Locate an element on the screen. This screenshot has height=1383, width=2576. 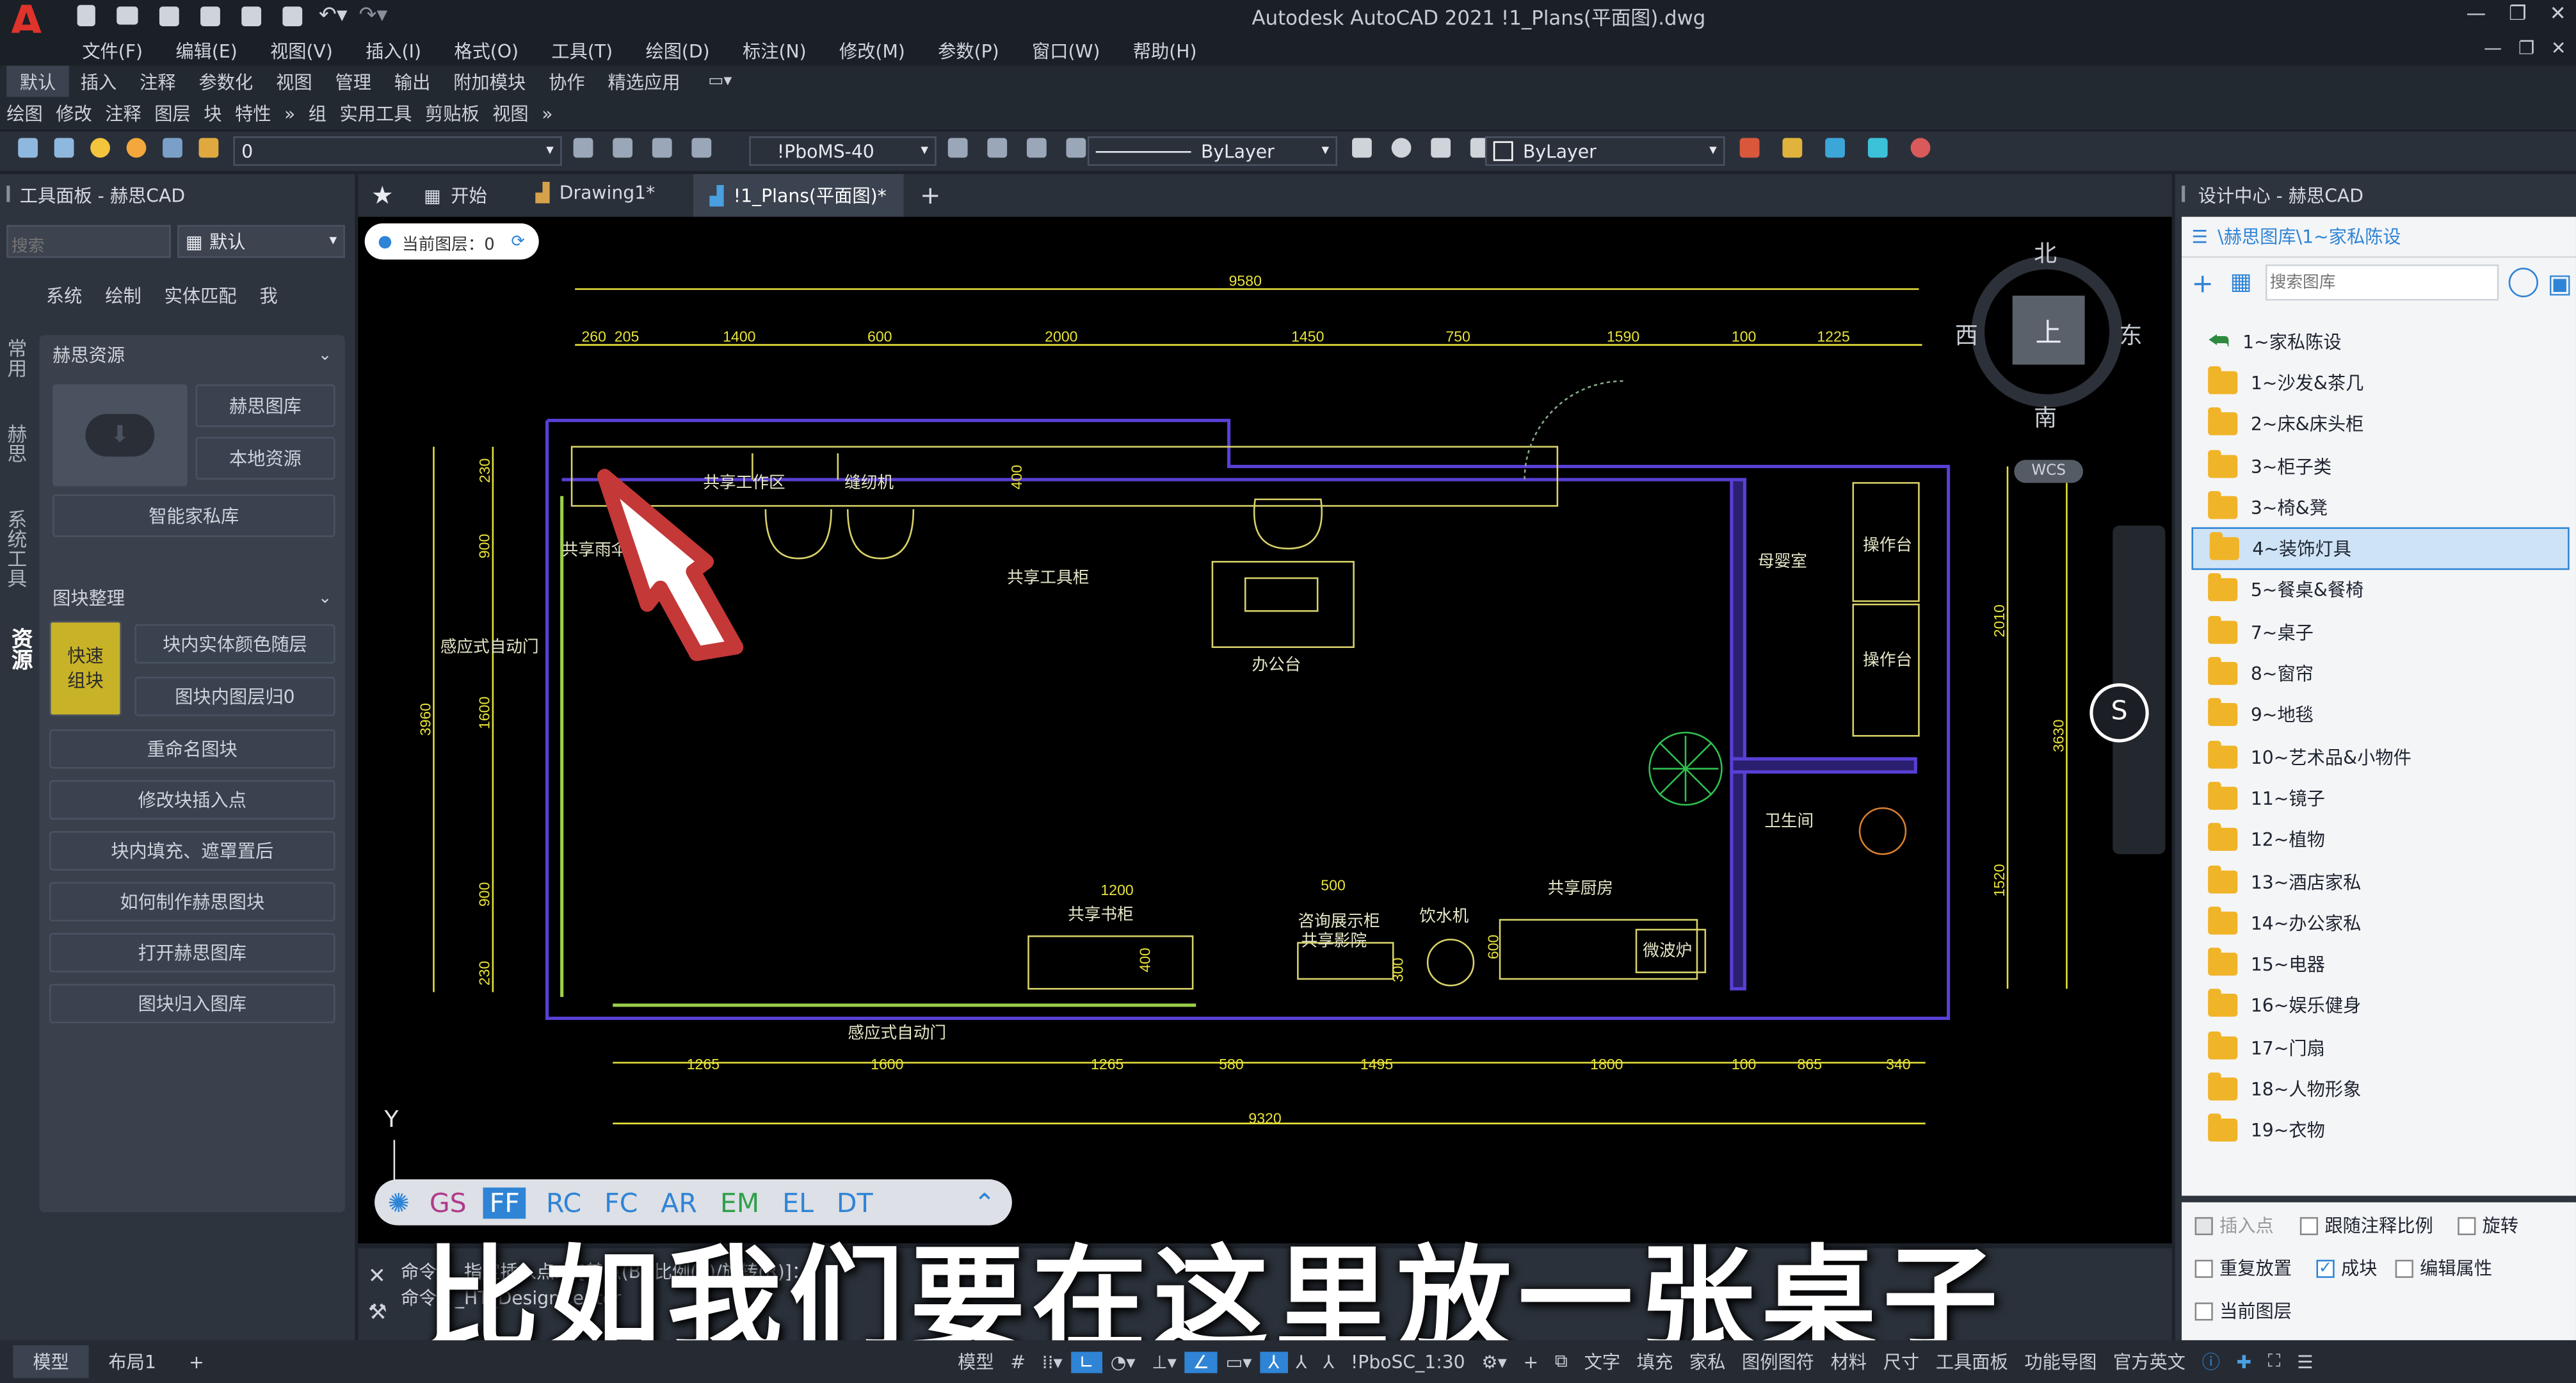
otrack-icon: ∠ is located at coordinates (1201, 1361).